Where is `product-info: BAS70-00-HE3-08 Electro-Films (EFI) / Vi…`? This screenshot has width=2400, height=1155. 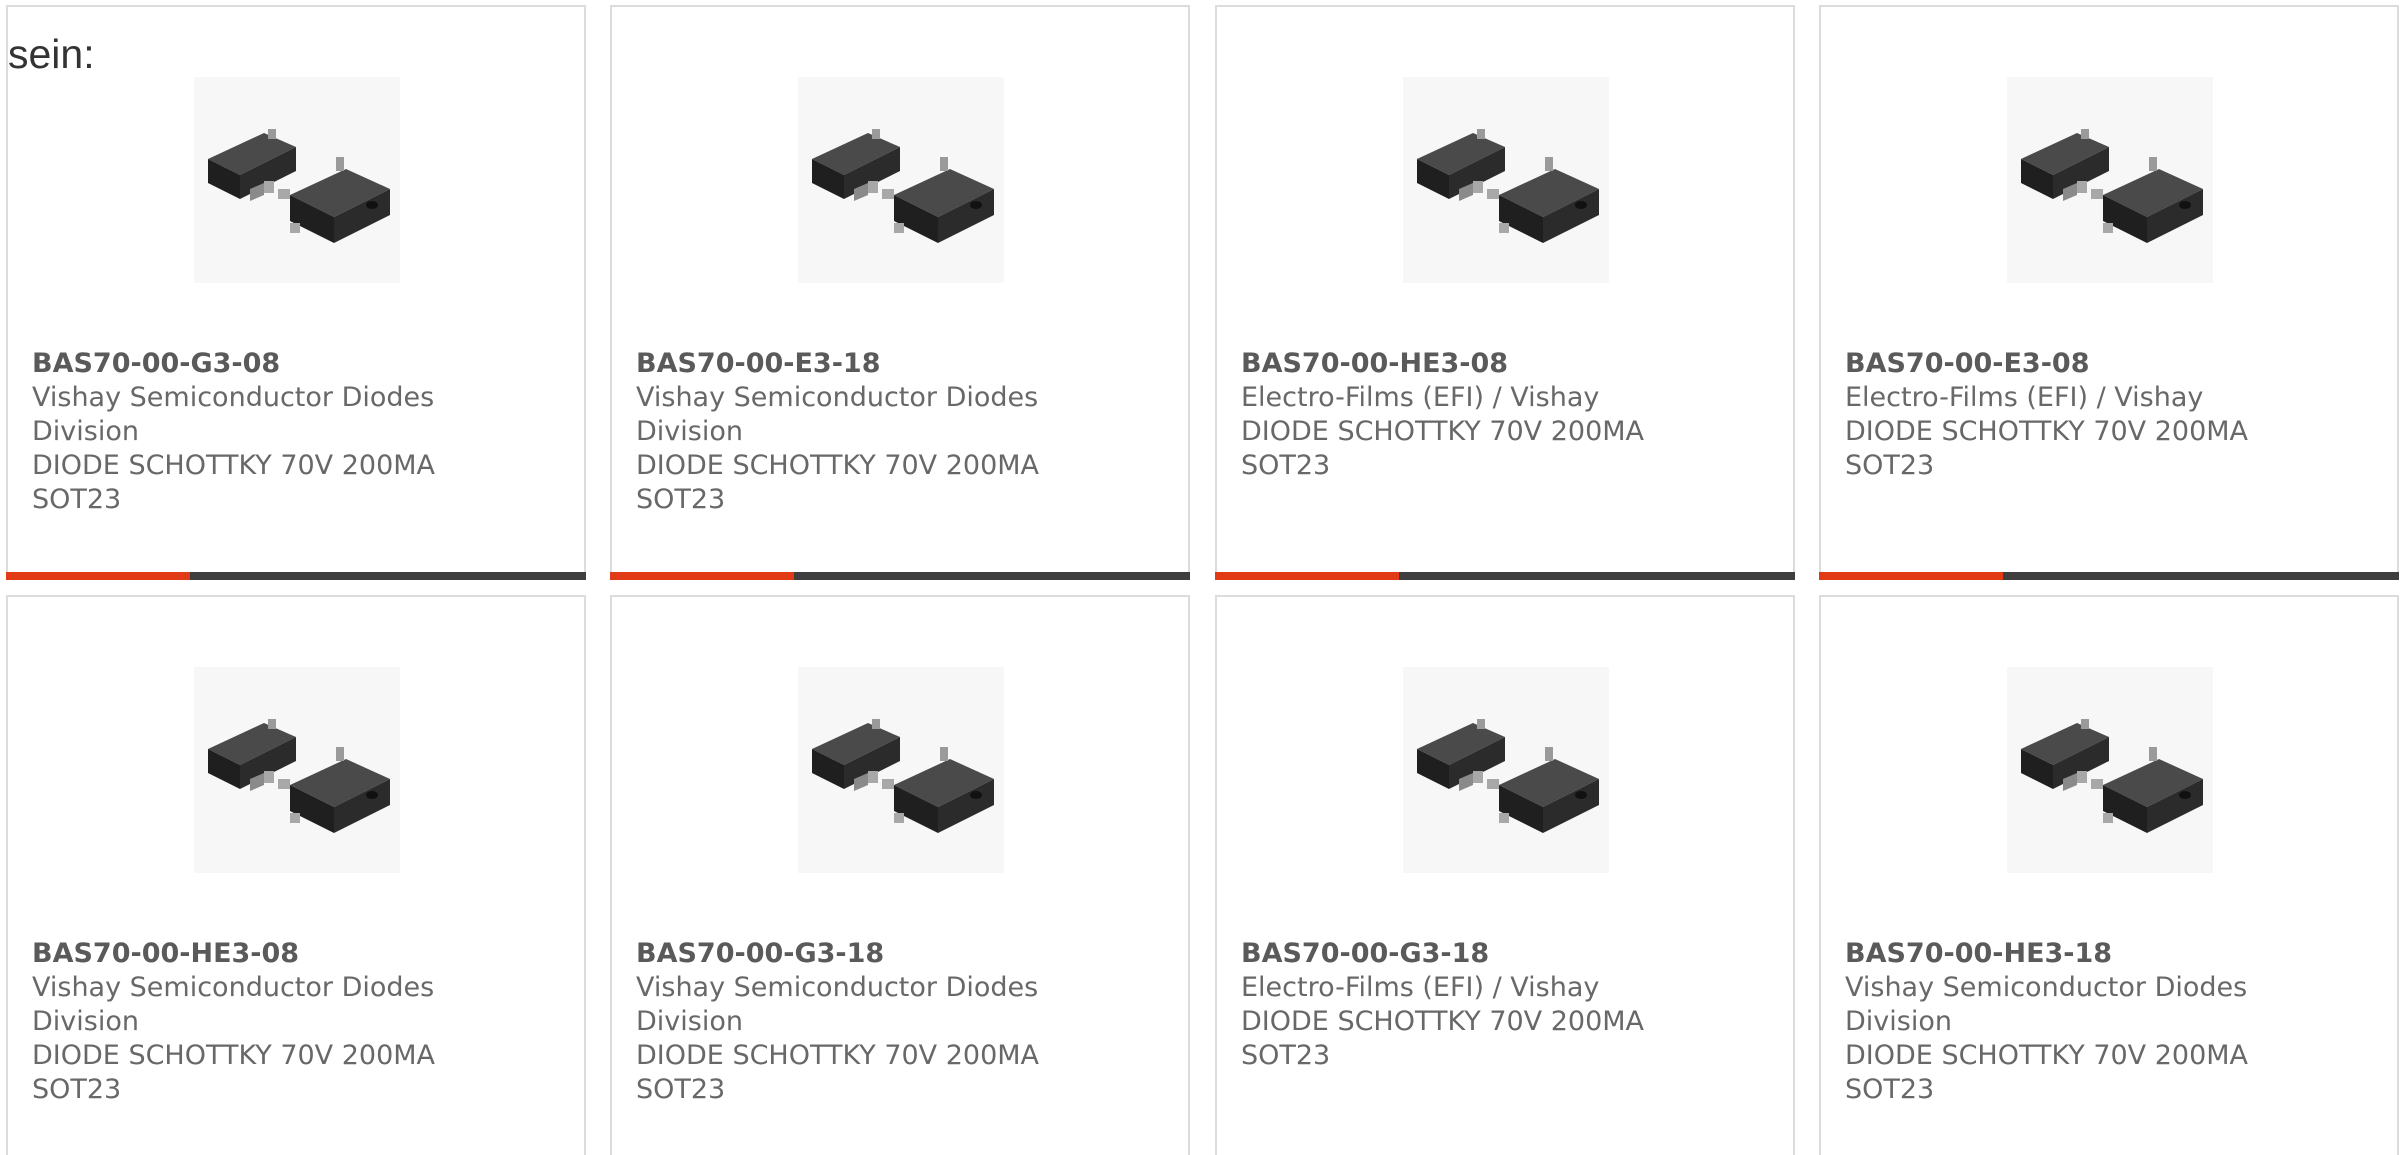
product-info: BAS70-00-HE3-08 Electro-Films (EFI) / Vi… is located at coordinates (1456, 415).